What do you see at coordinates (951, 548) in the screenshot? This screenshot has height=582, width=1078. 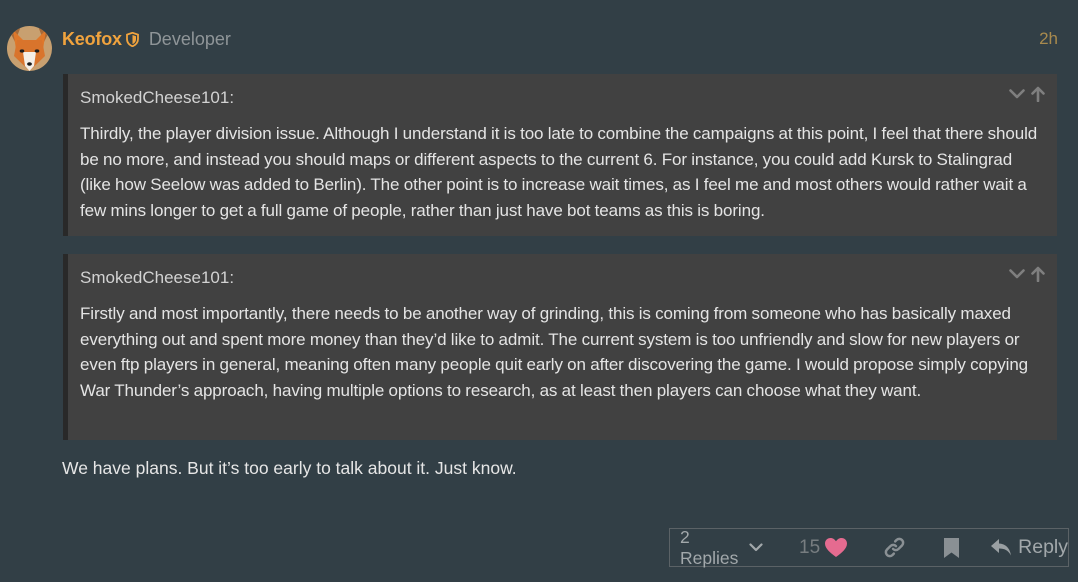 I see `bookmark-icon` at bounding box center [951, 548].